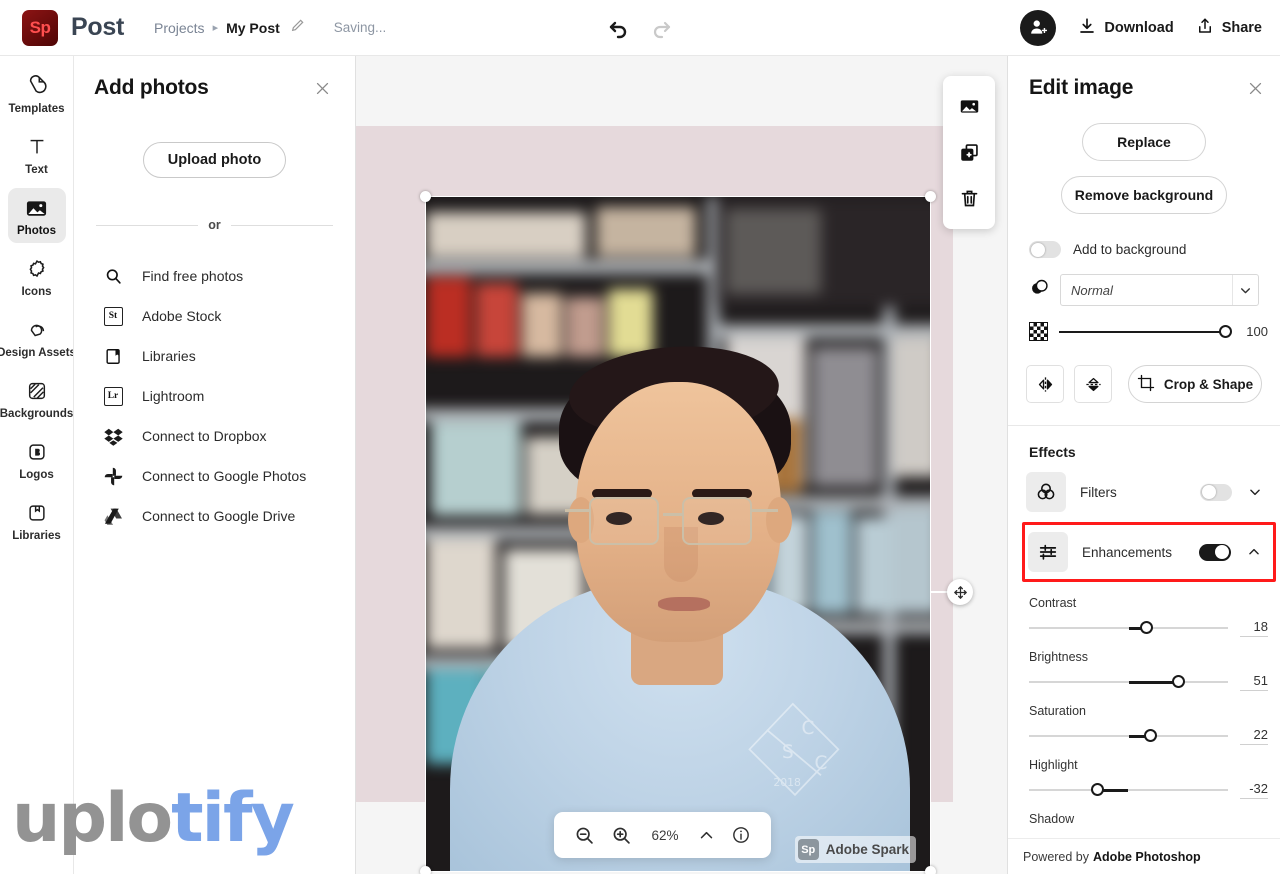  What do you see at coordinates (214, 516) in the screenshot?
I see `source-google-drive: Connect to Google Drive` at bounding box center [214, 516].